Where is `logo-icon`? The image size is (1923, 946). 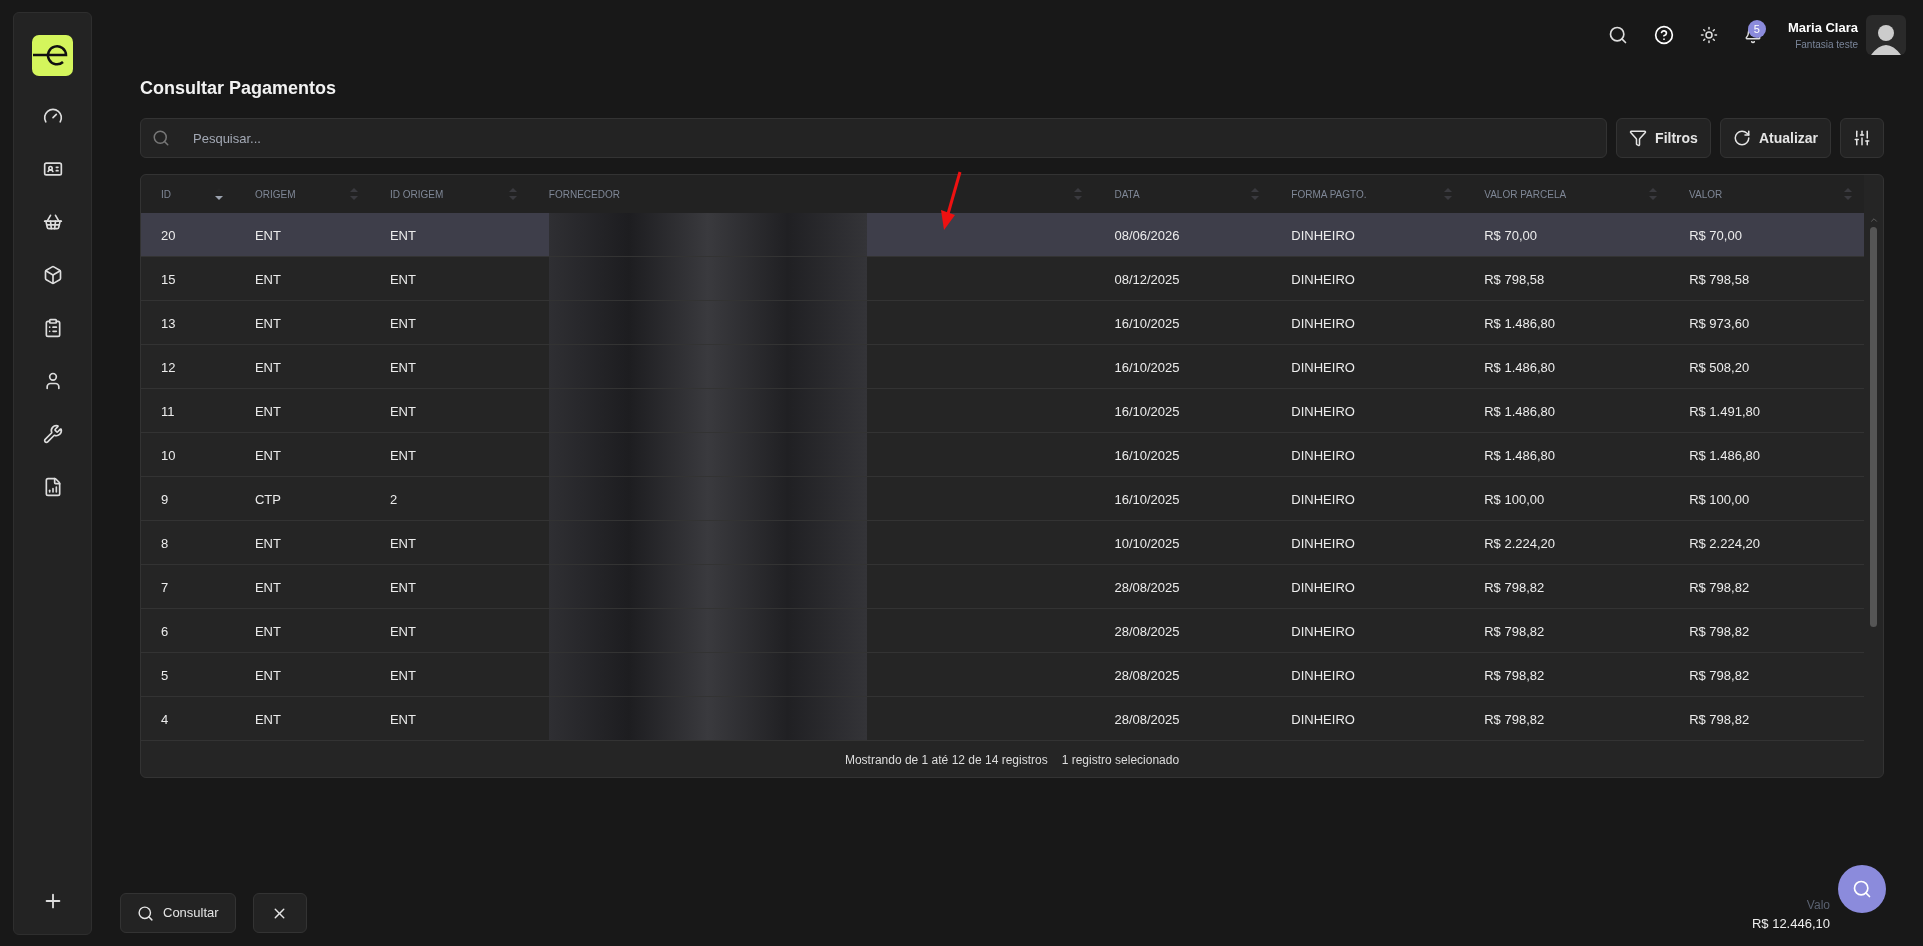 logo-icon is located at coordinates (52, 55).